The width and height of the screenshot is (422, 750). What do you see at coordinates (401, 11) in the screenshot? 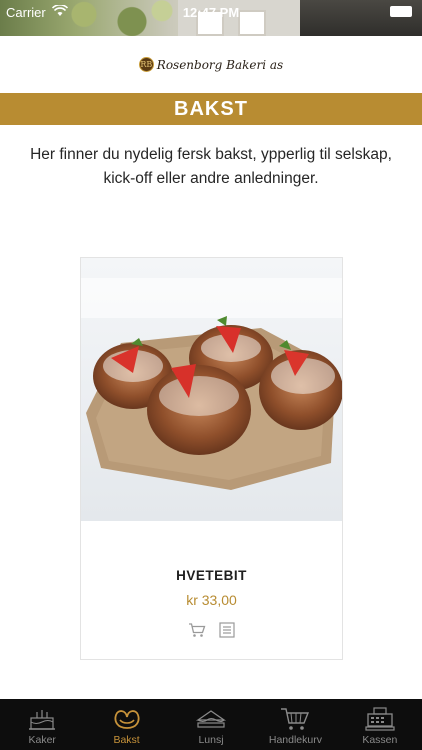
I see `battery-icon` at bounding box center [401, 11].